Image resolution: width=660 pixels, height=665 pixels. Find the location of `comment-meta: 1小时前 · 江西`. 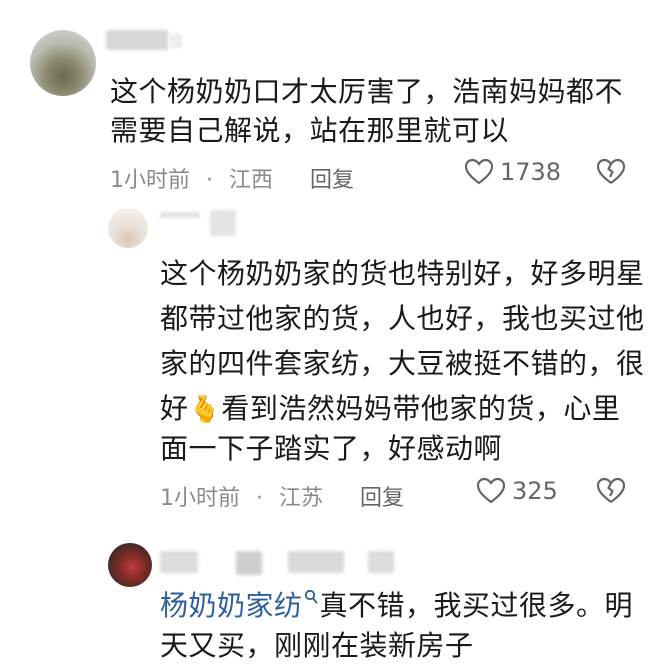

comment-meta: 1小时前 · 江西 is located at coordinates (191, 178).